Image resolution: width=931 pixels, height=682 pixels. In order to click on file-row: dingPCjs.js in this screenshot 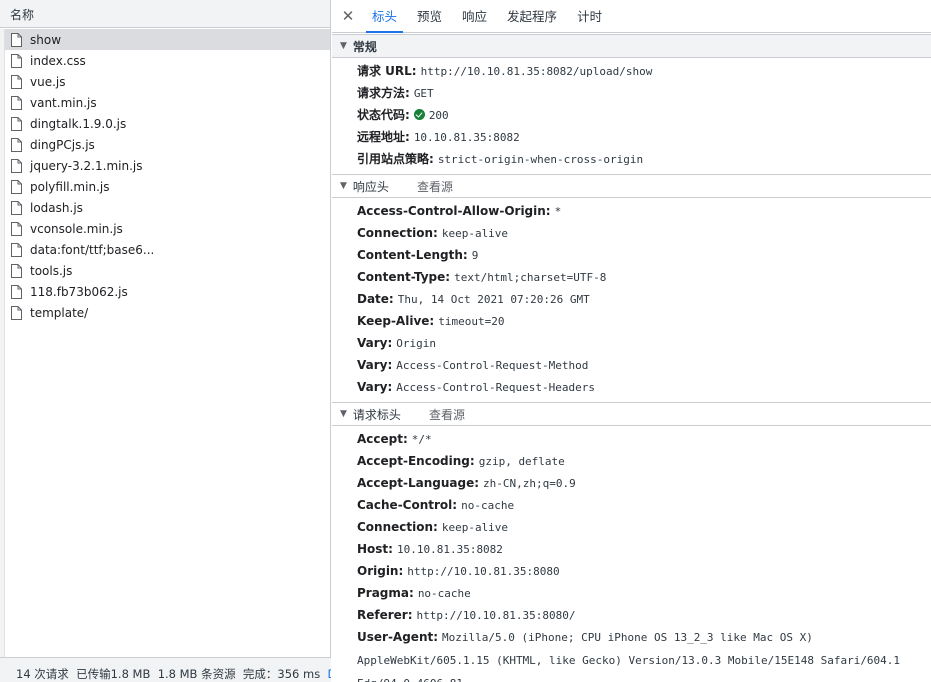, I will do `click(167, 144)`.